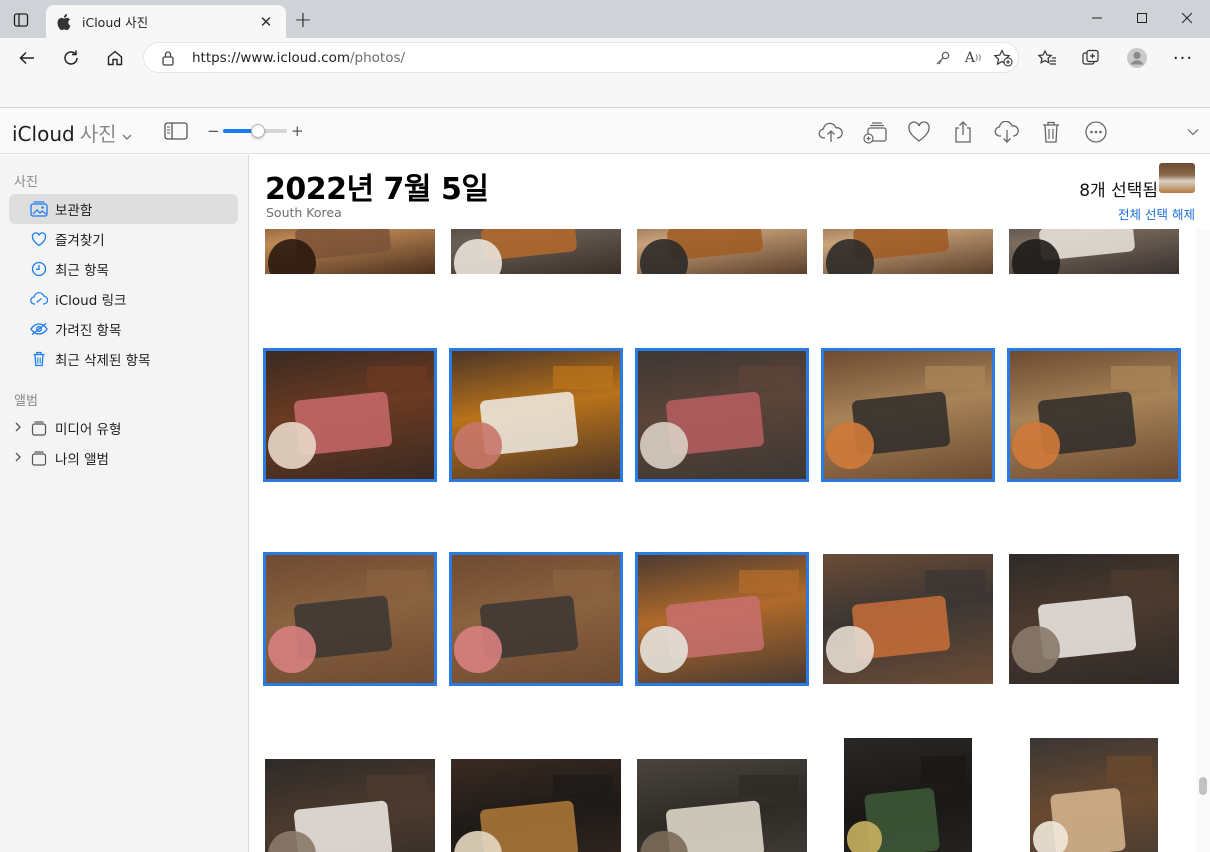 This screenshot has height=852, width=1210. What do you see at coordinates (64, 21) in the screenshot?
I see `apple-icon` at bounding box center [64, 21].